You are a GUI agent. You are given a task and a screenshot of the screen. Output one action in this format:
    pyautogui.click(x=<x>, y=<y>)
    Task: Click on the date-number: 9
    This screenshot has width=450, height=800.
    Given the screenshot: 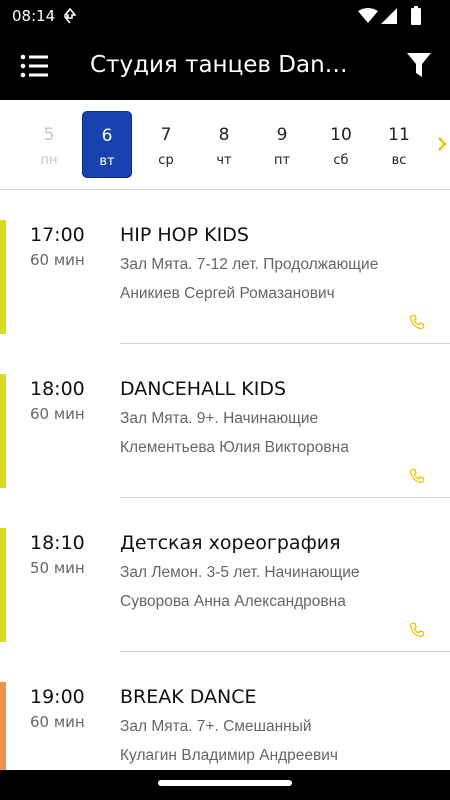 What is the action you would take?
    pyautogui.click(x=282, y=135)
    